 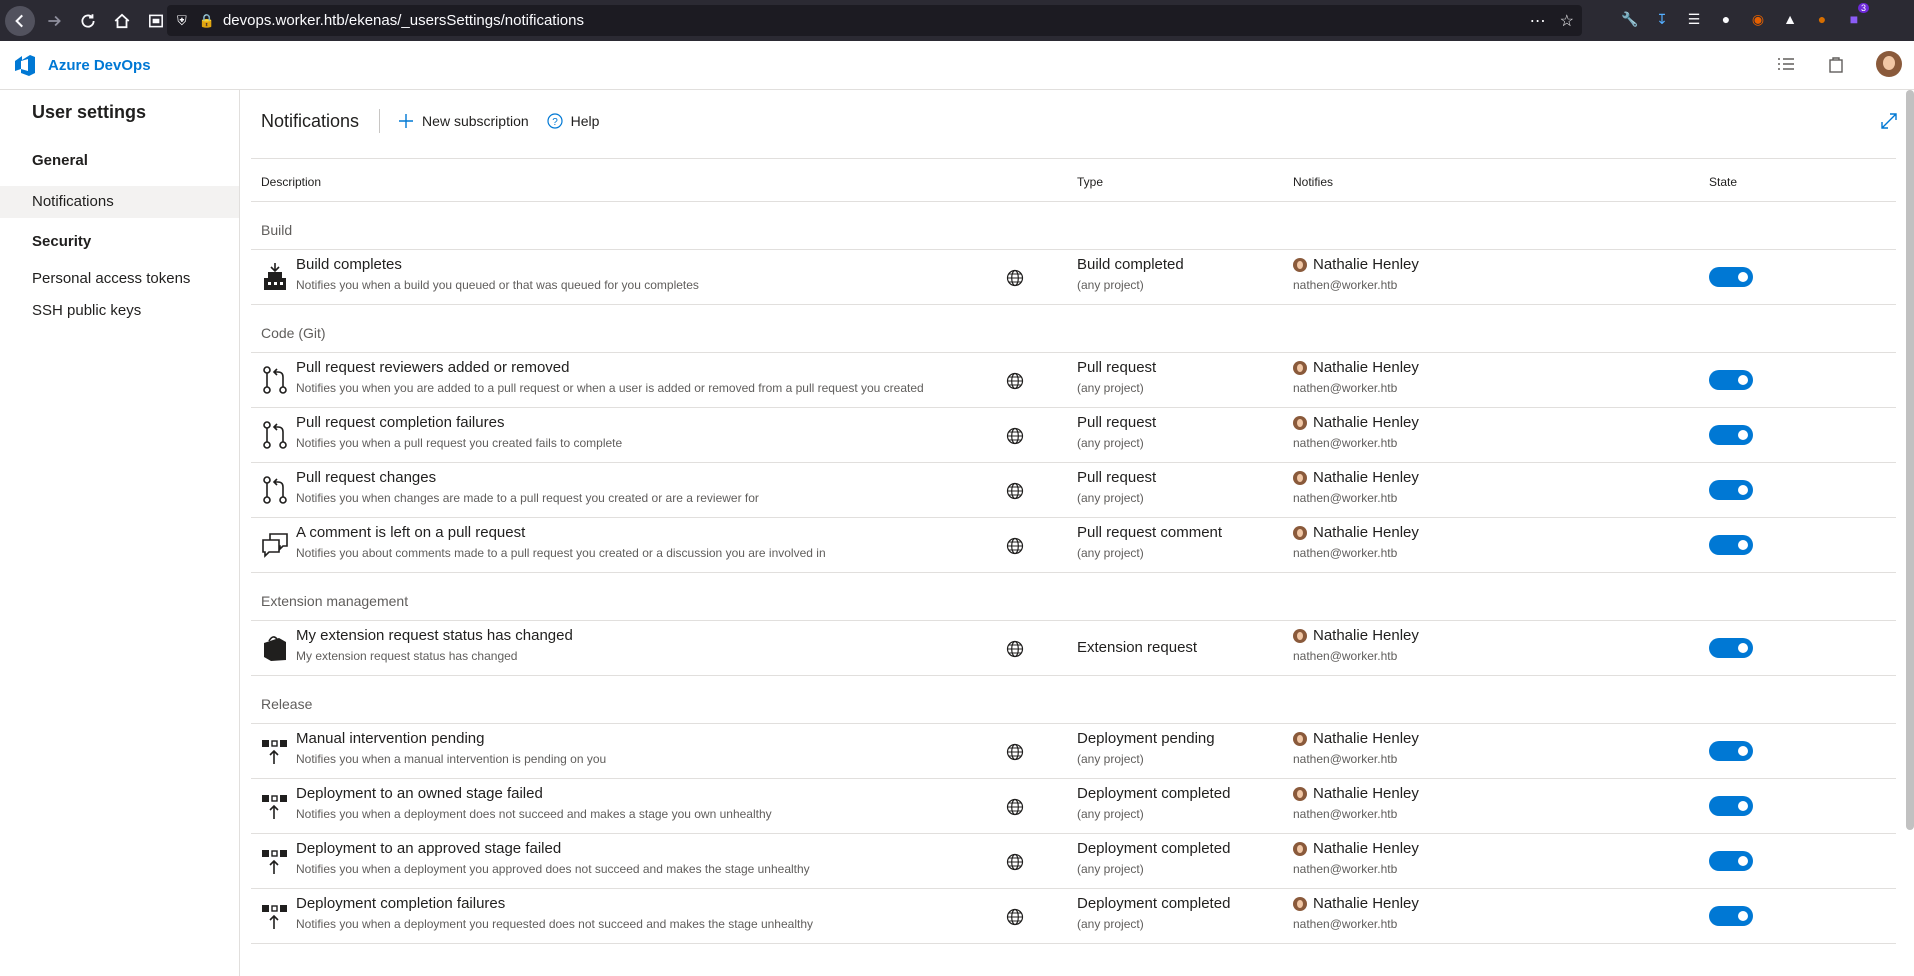 What do you see at coordinates (1836, 64) in the screenshot?
I see `marketplace-bag-icon` at bounding box center [1836, 64].